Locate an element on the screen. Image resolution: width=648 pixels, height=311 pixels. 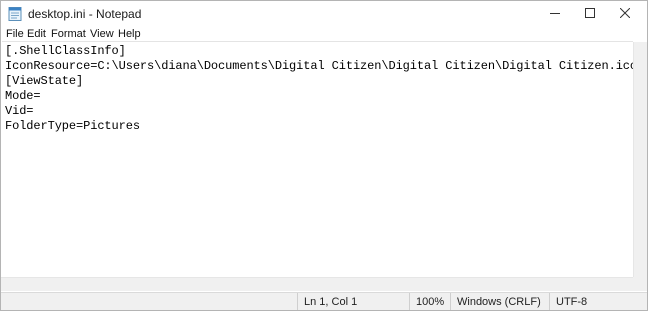
menu-bar: File Edit Format View Help is located at coordinates (324, 34).